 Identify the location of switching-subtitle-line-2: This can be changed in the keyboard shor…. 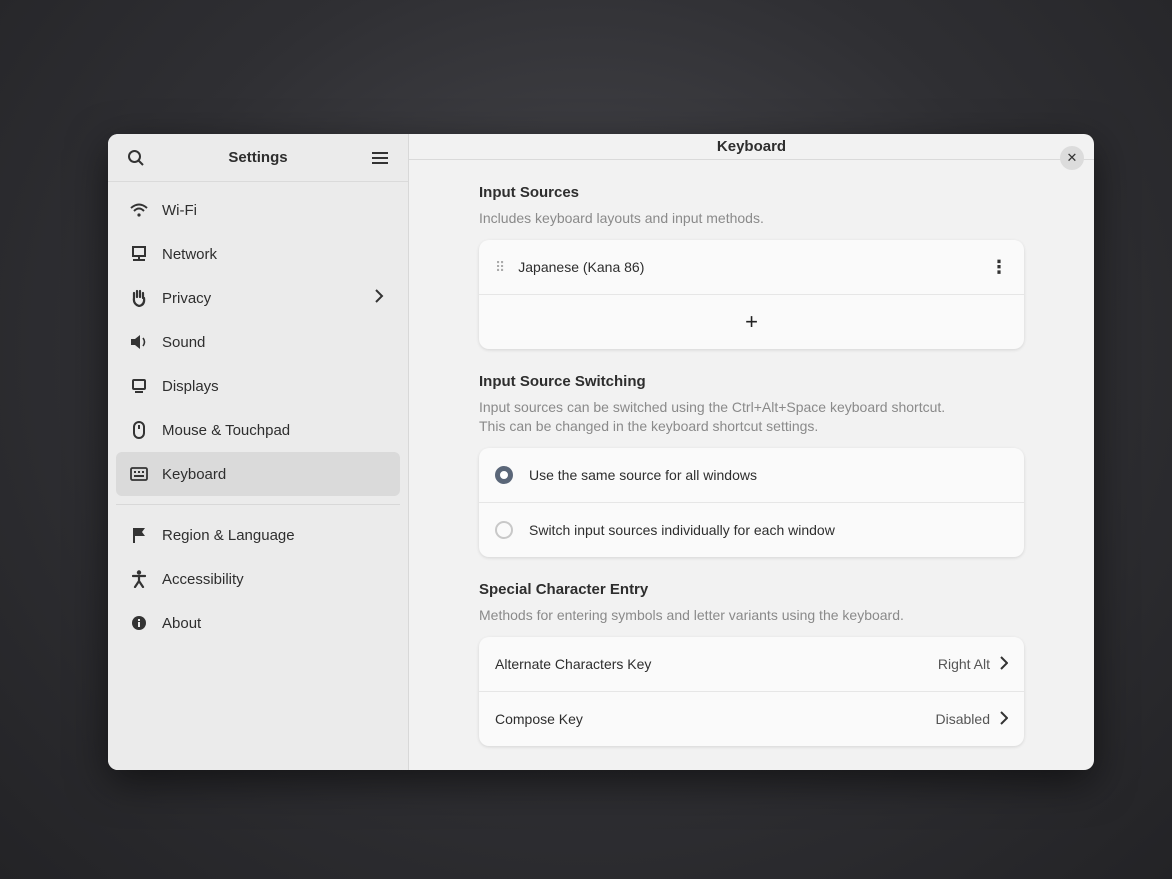
(649, 426).